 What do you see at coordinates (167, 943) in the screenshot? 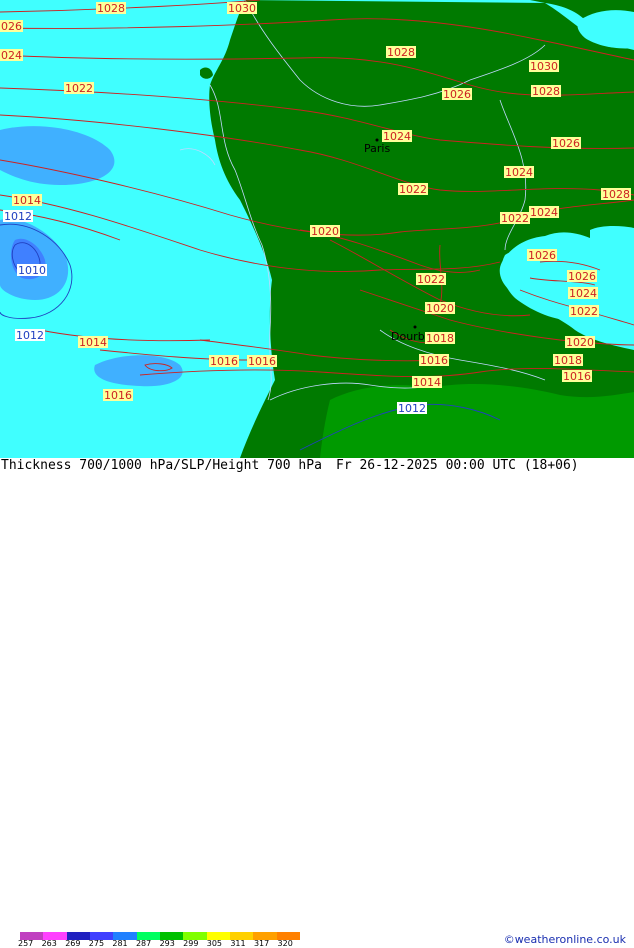
I see `legend-tick: 293` at bounding box center [167, 943].